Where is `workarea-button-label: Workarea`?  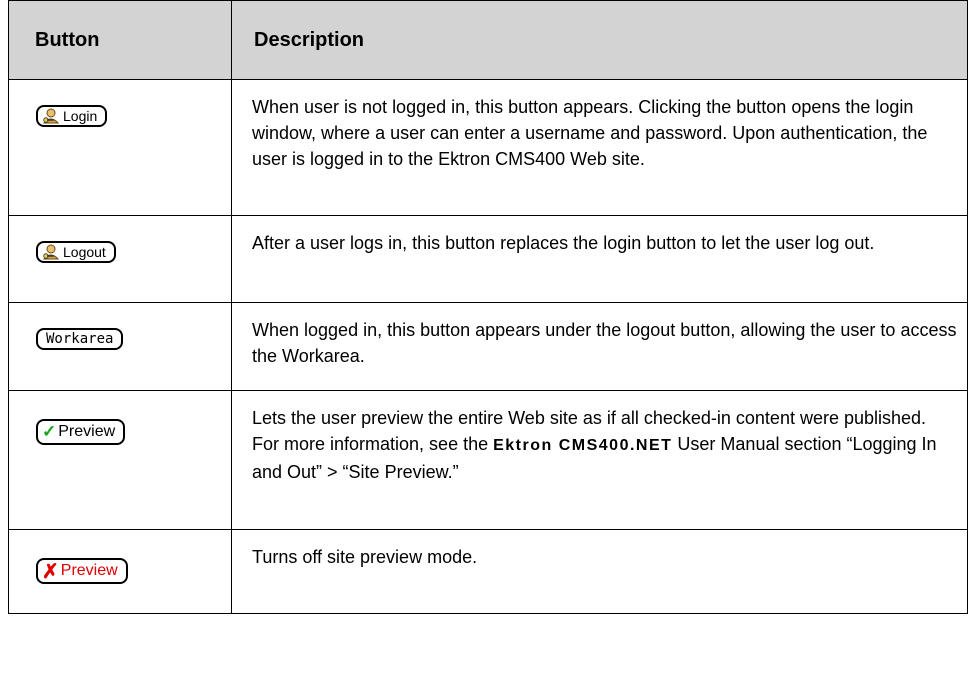
workarea-button-label: Workarea is located at coordinates (80, 339).